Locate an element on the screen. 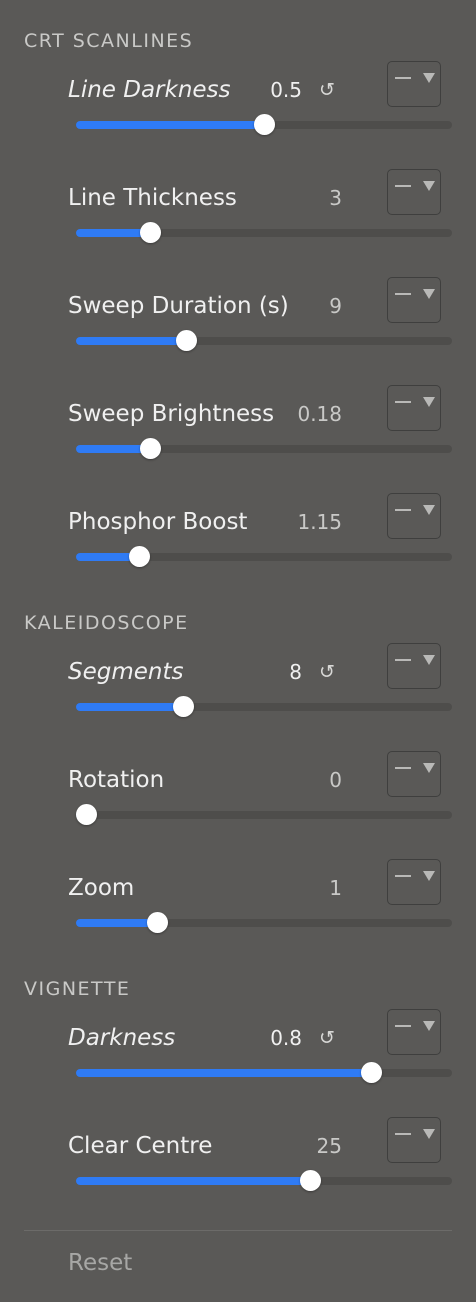 Image resolution: width=476 pixels, height=1302 pixels. param-value: 8 is located at coordinates (295, 672).